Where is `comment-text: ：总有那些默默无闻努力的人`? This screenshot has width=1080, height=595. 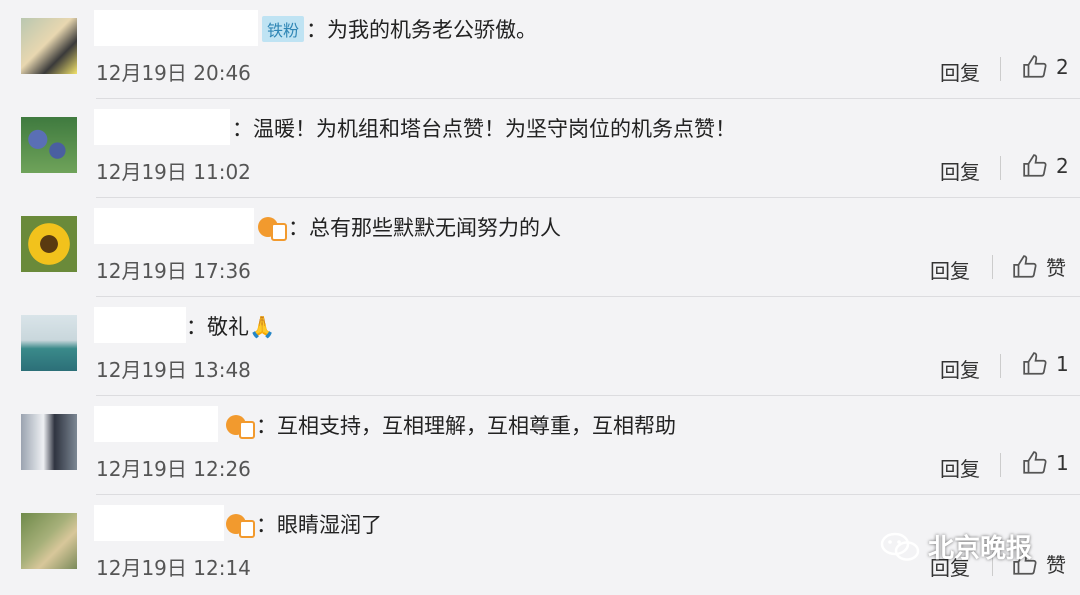
comment-text: ：总有那些默默无闻努力的人 is located at coordinates (424, 228).